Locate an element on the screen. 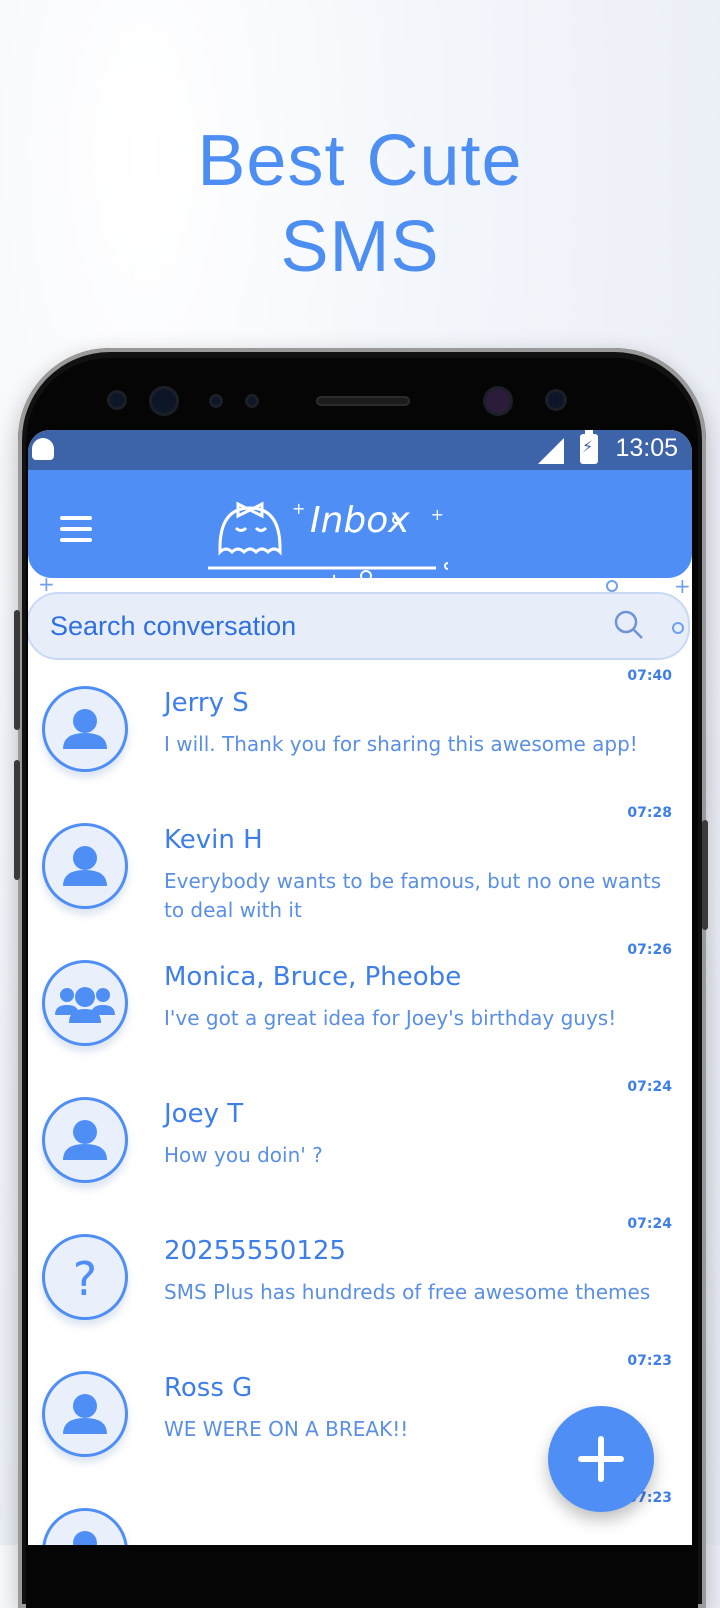 The image size is (720, 1608). plus-icon is located at coordinates (601, 1459).